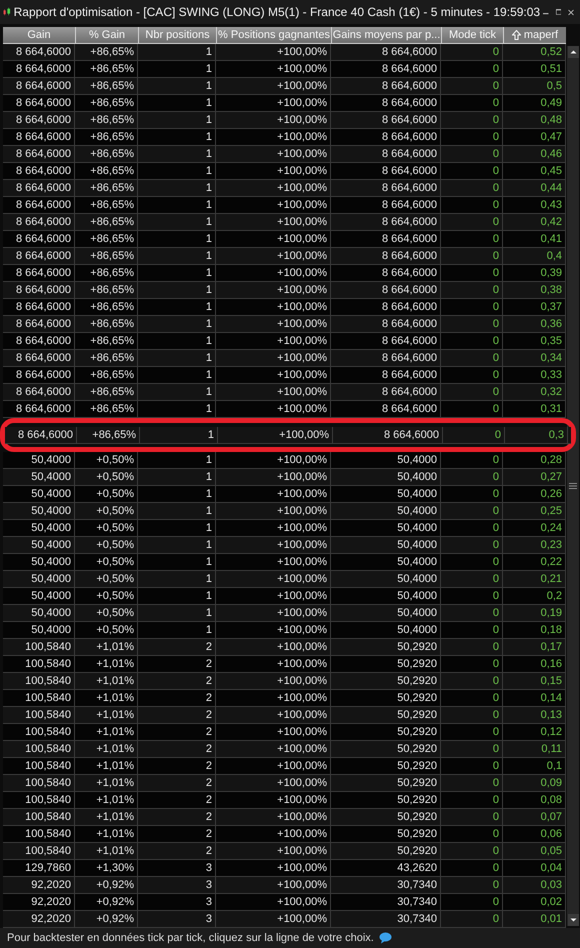 The image size is (580, 948). Describe the element at coordinates (284, 256) in the screenshot. I see `table-row: 8 664,6000 +86,65% 1 +100,00% 8 664,6000 0 0,4` at that location.